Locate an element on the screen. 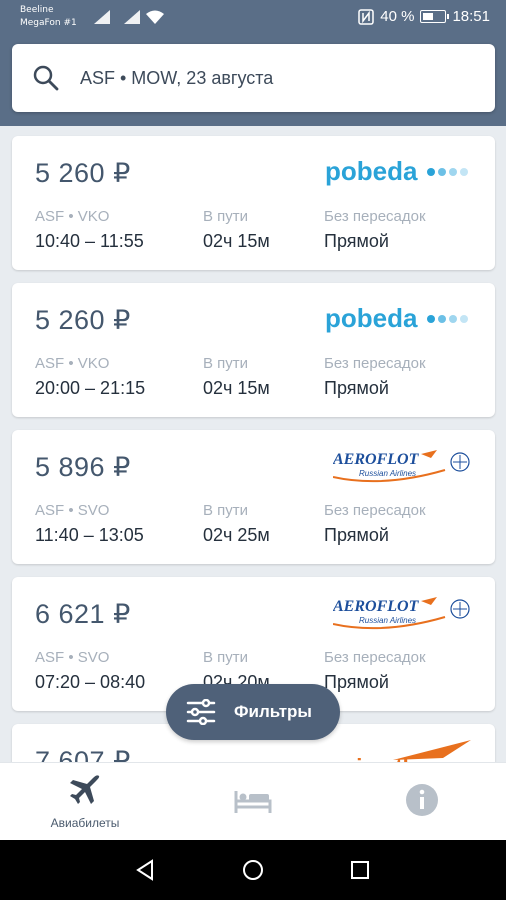 This screenshot has height=900, width=506. tab-info is located at coordinates (422, 797).